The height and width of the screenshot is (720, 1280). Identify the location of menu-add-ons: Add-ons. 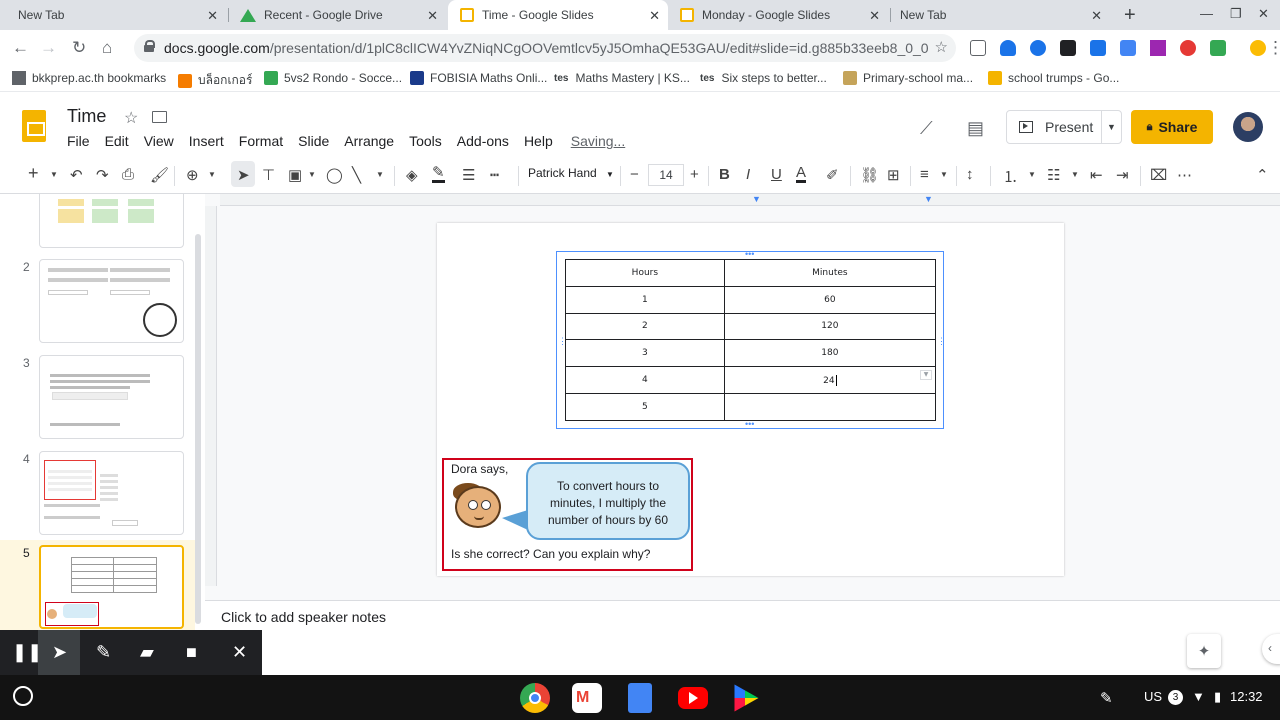
(483, 141).